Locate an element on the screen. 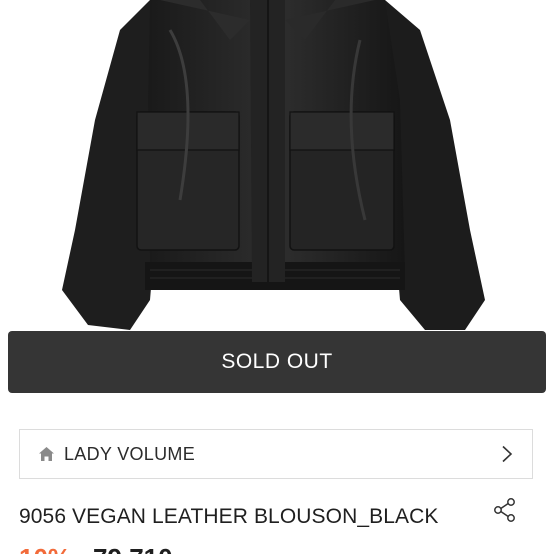 The image size is (554, 554). home-icon is located at coordinates (46, 454).